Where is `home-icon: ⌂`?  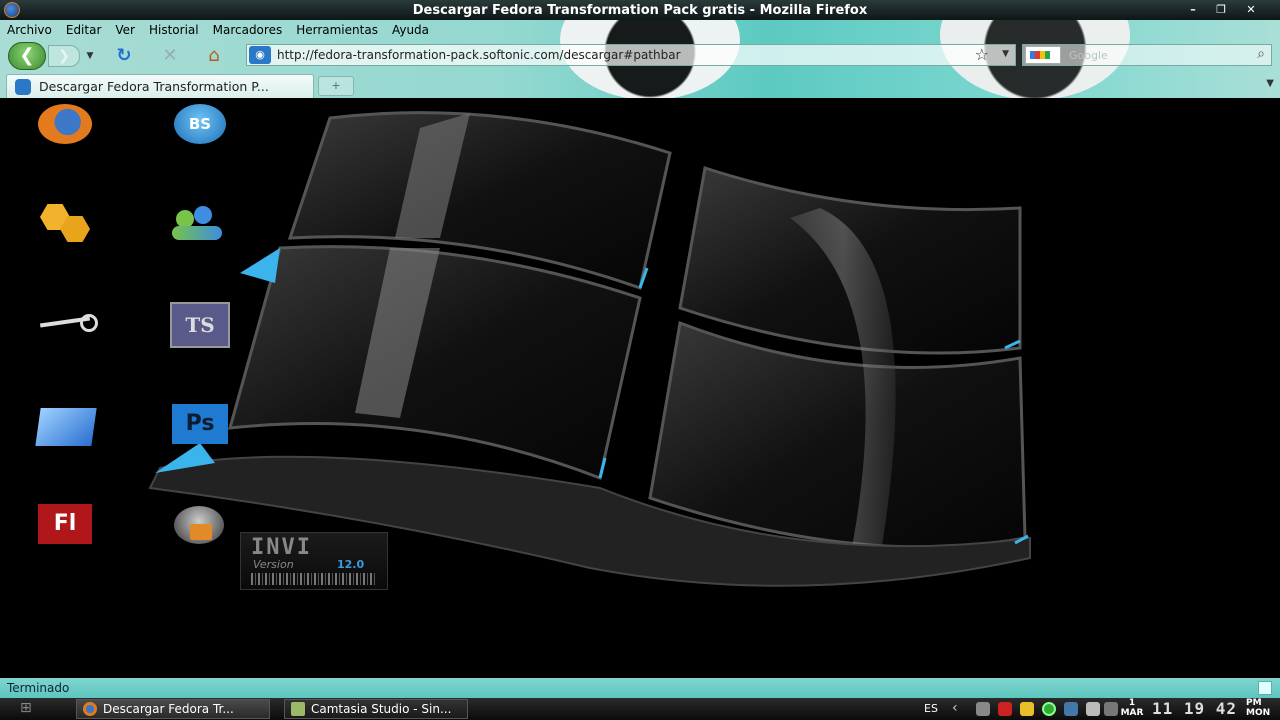
home-icon: ⌂ is located at coordinates (214, 56).